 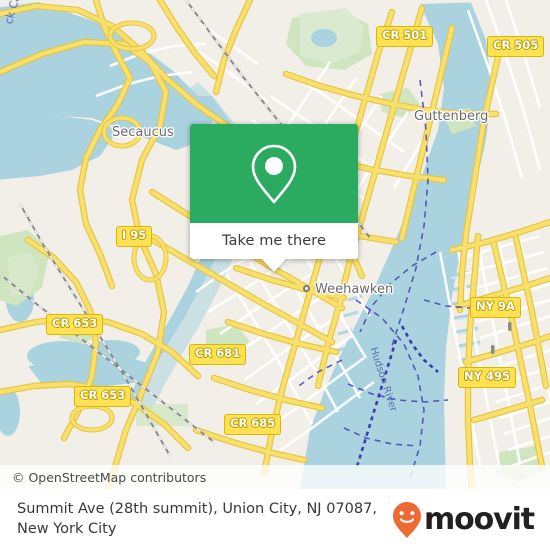 What do you see at coordinates (274, 265) in the screenshot?
I see `popup-pointer-tail` at bounding box center [274, 265].